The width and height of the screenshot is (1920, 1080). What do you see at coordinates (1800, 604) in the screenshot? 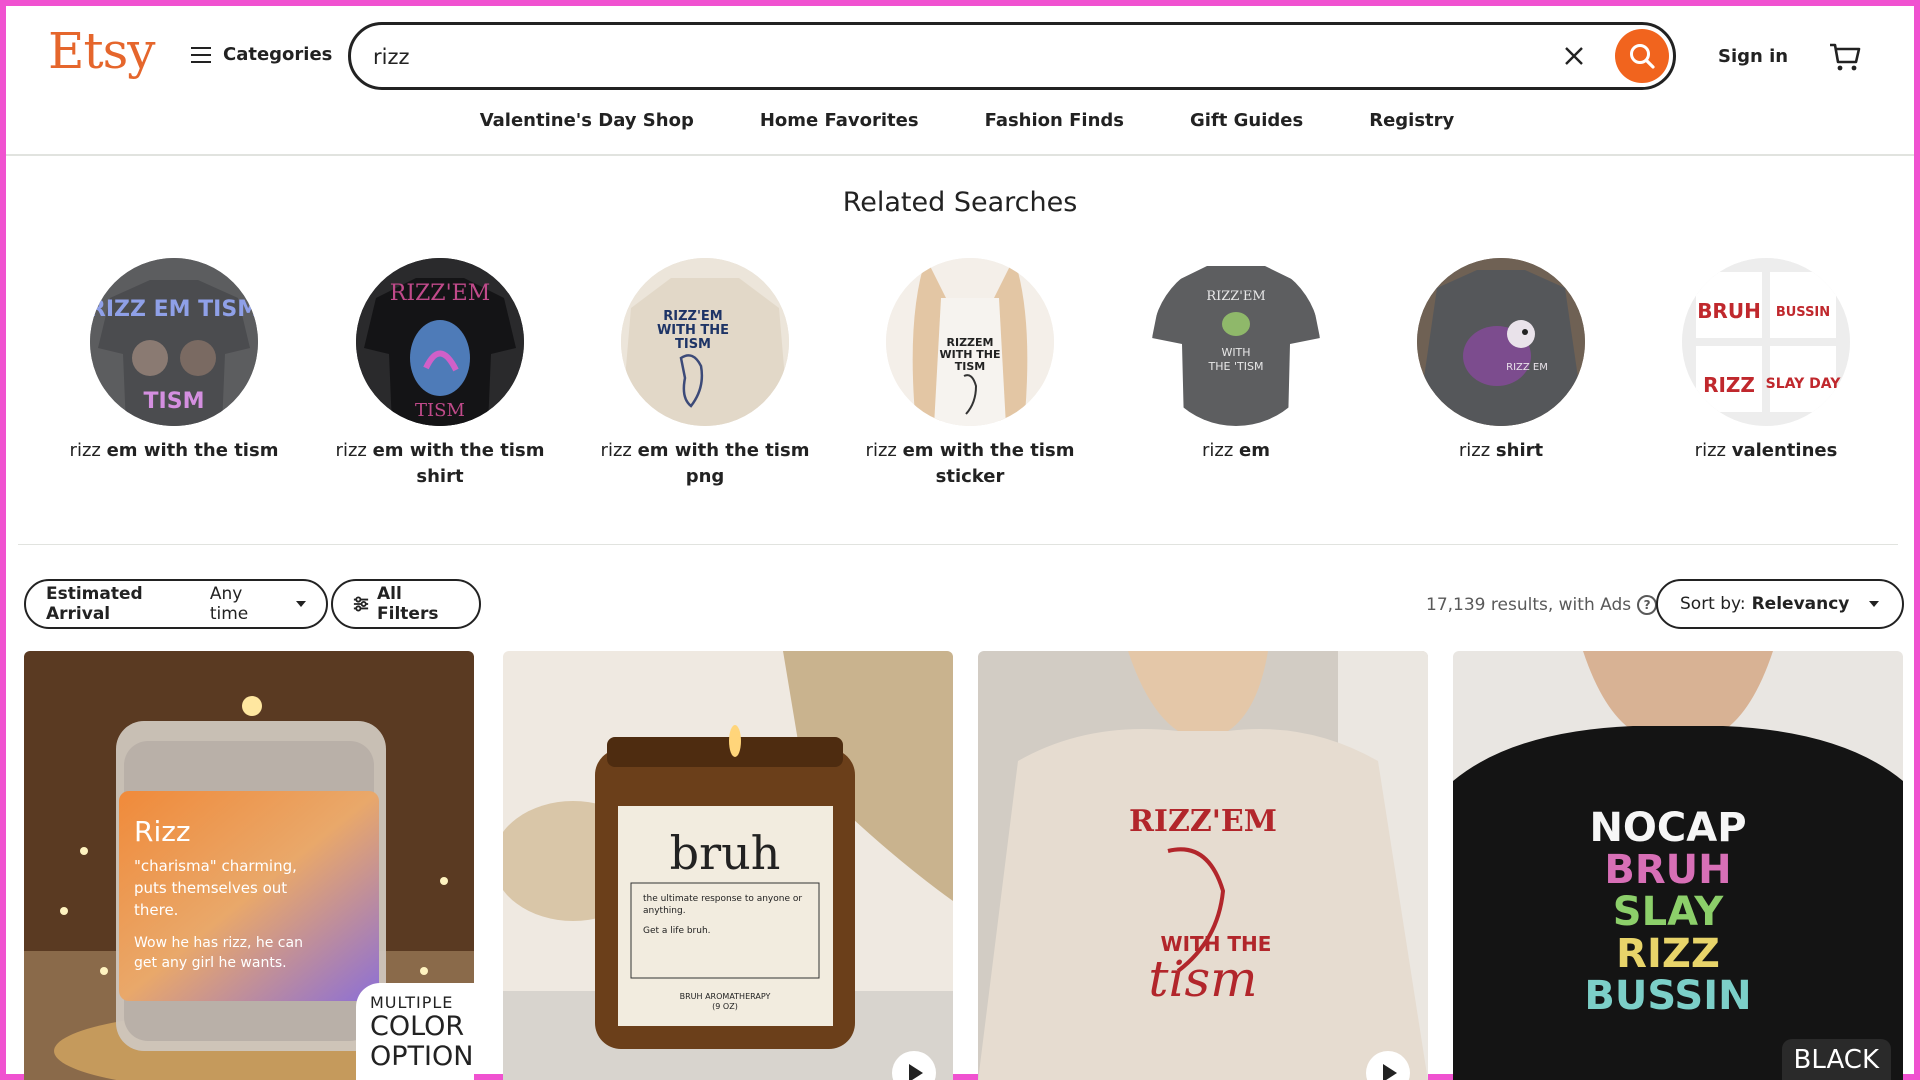
I see `sort-value: Relevancy` at bounding box center [1800, 604].